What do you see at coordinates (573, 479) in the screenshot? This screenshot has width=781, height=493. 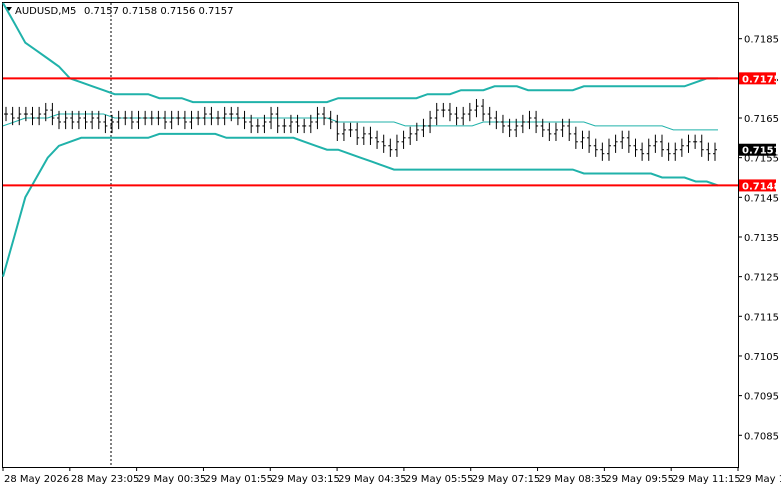 I see `time-tick-label: 29 May 08:35` at bounding box center [573, 479].